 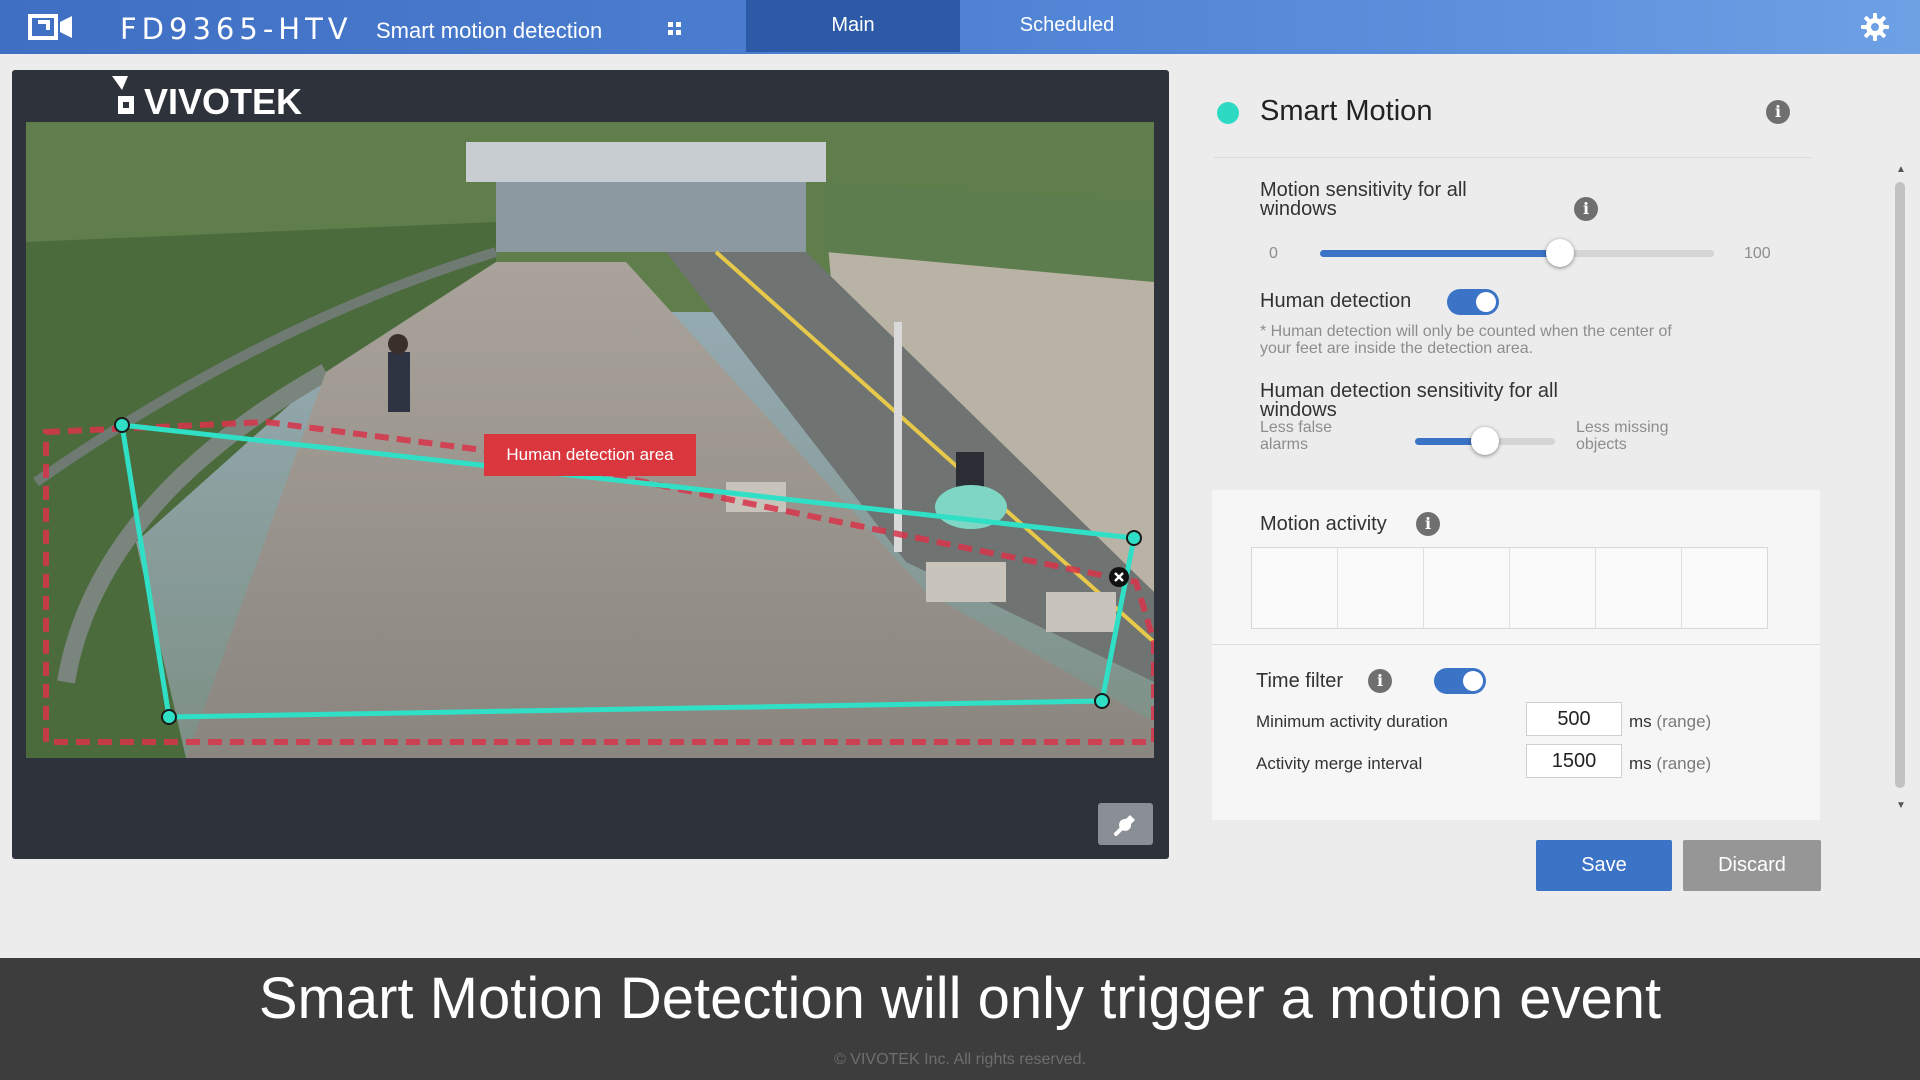 What do you see at coordinates (1622, 427) in the screenshot?
I see `less-missing-objects-line1: Less missing` at bounding box center [1622, 427].